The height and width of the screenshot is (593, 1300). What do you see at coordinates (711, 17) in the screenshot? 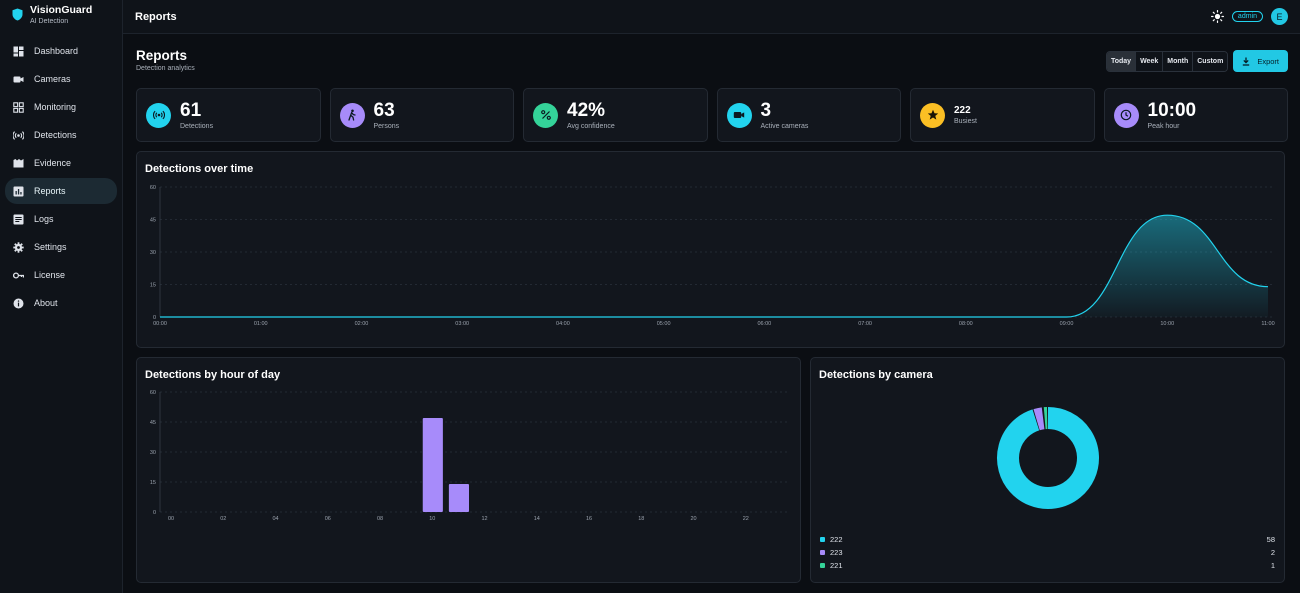
I see `topbar: Reports admin E` at bounding box center [711, 17].